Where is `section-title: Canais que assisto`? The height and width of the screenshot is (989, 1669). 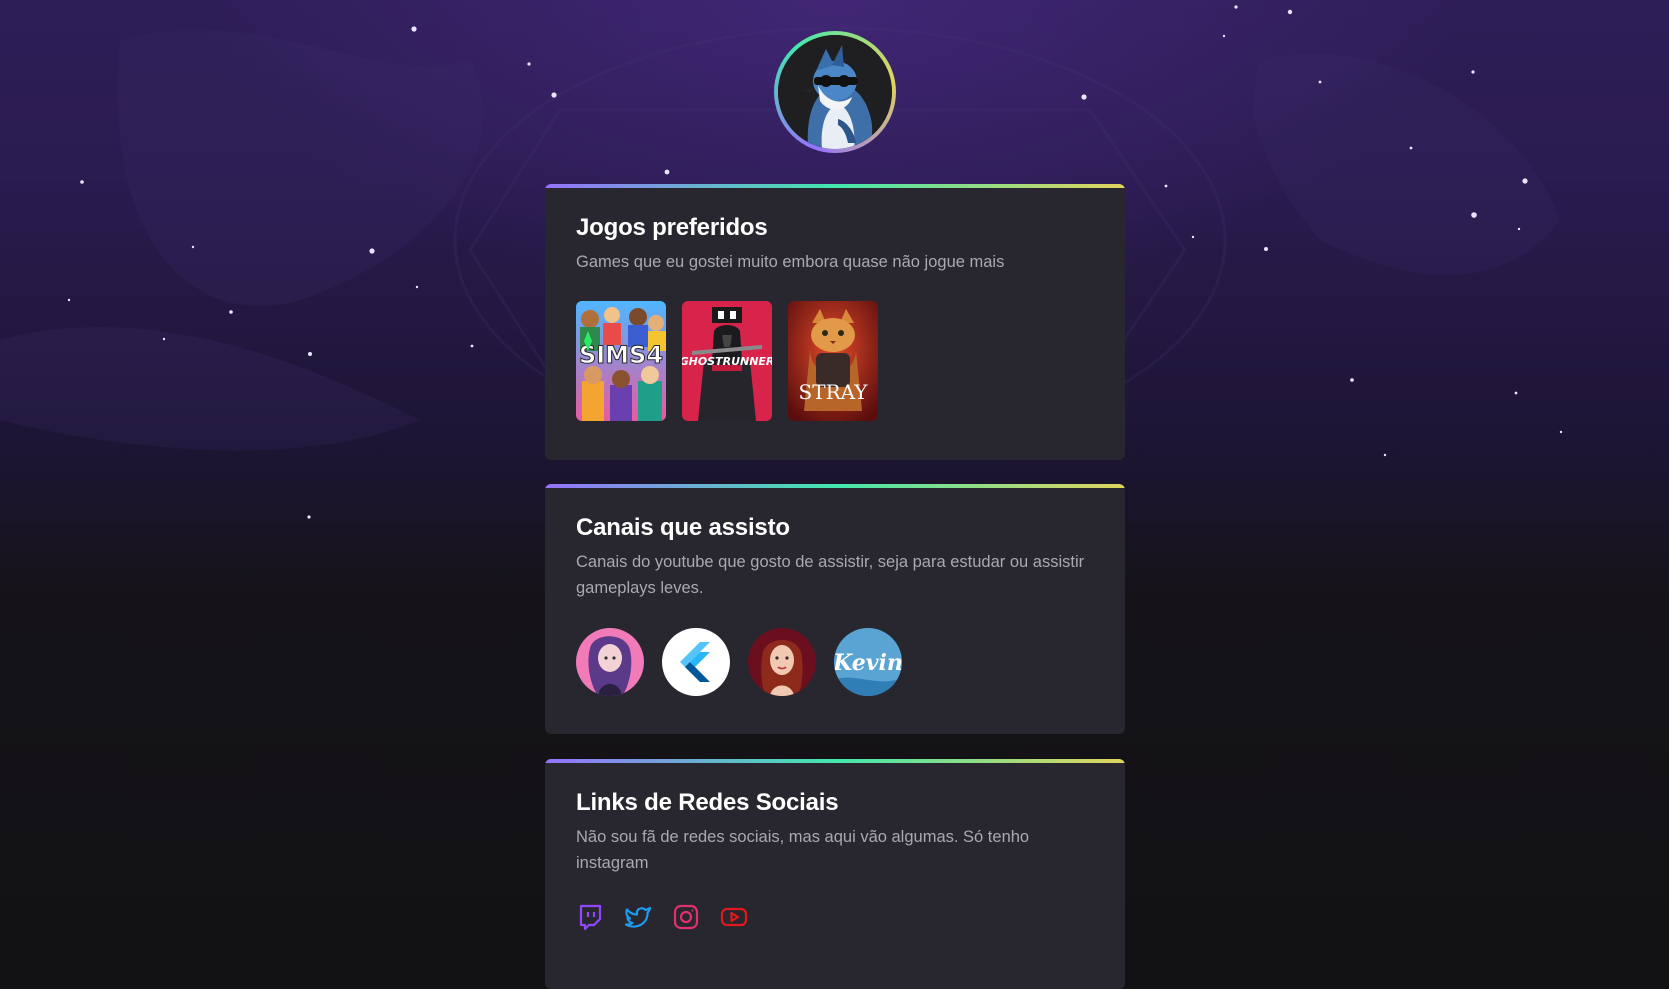
section-title: Canais que assisto is located at coordinates (683, 527).